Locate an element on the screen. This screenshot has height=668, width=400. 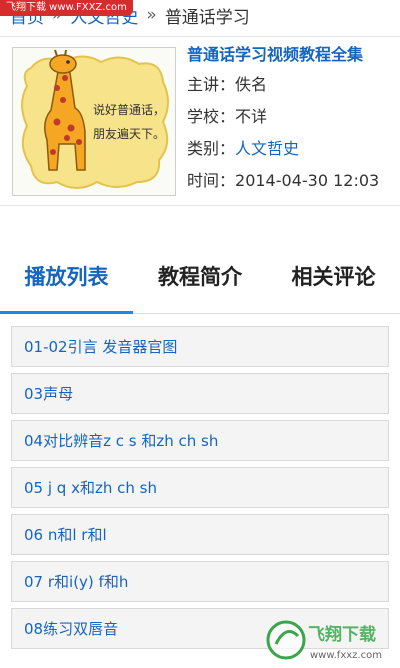
breadcrumb-current: 普通话学习 is located at coordinates (207, 17).